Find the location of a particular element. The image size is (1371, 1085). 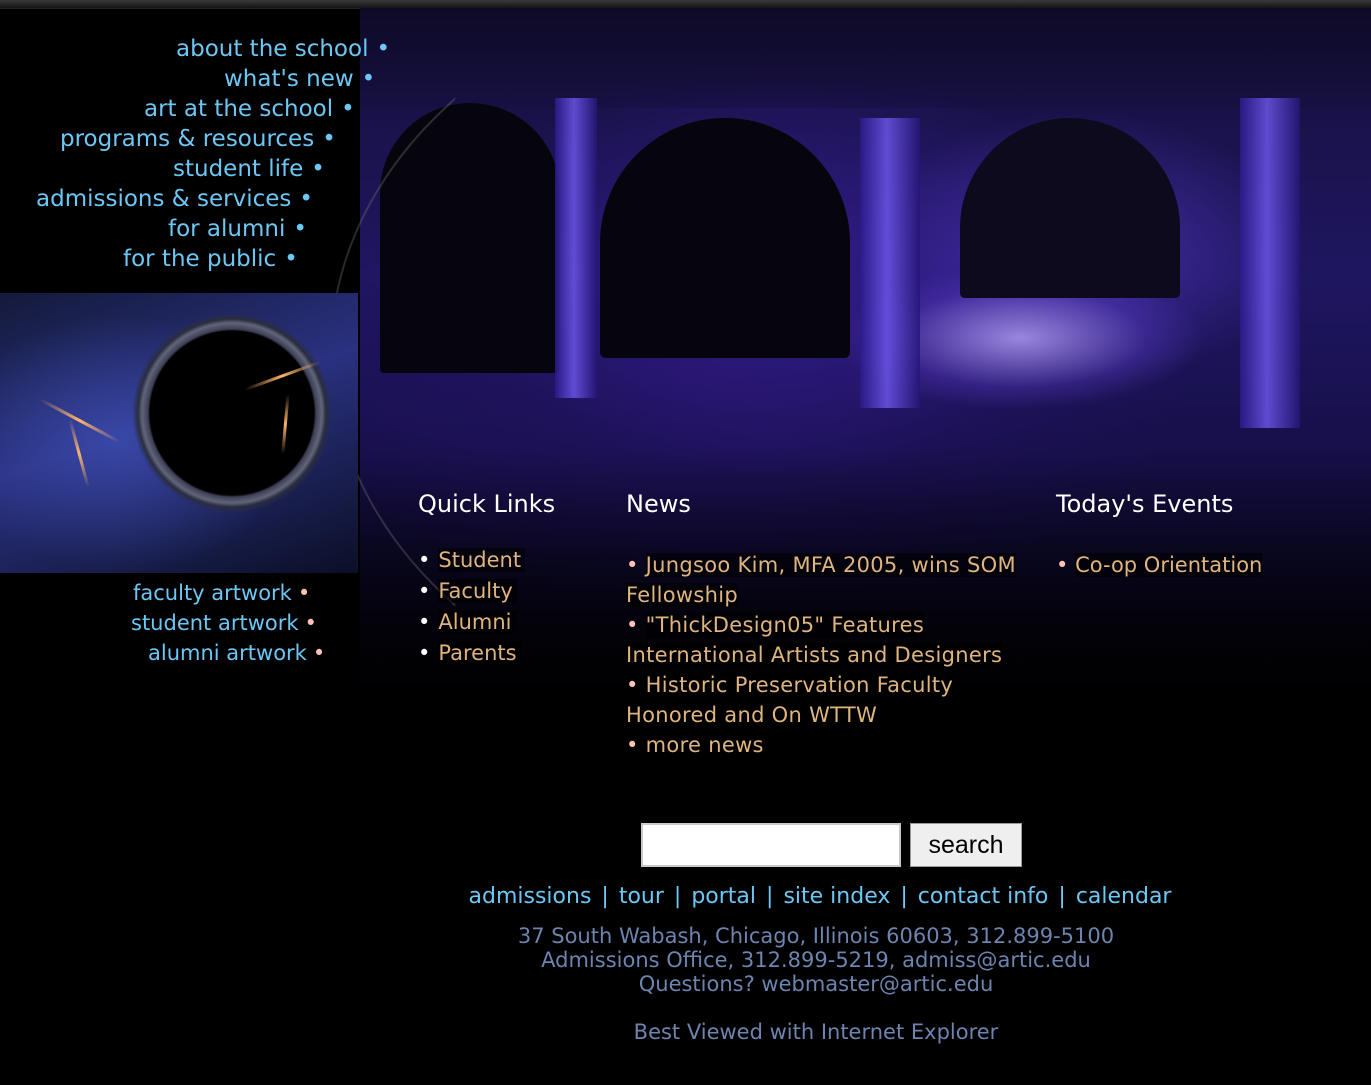

nav-label: programs & resources is located at coordinates (187, 139).